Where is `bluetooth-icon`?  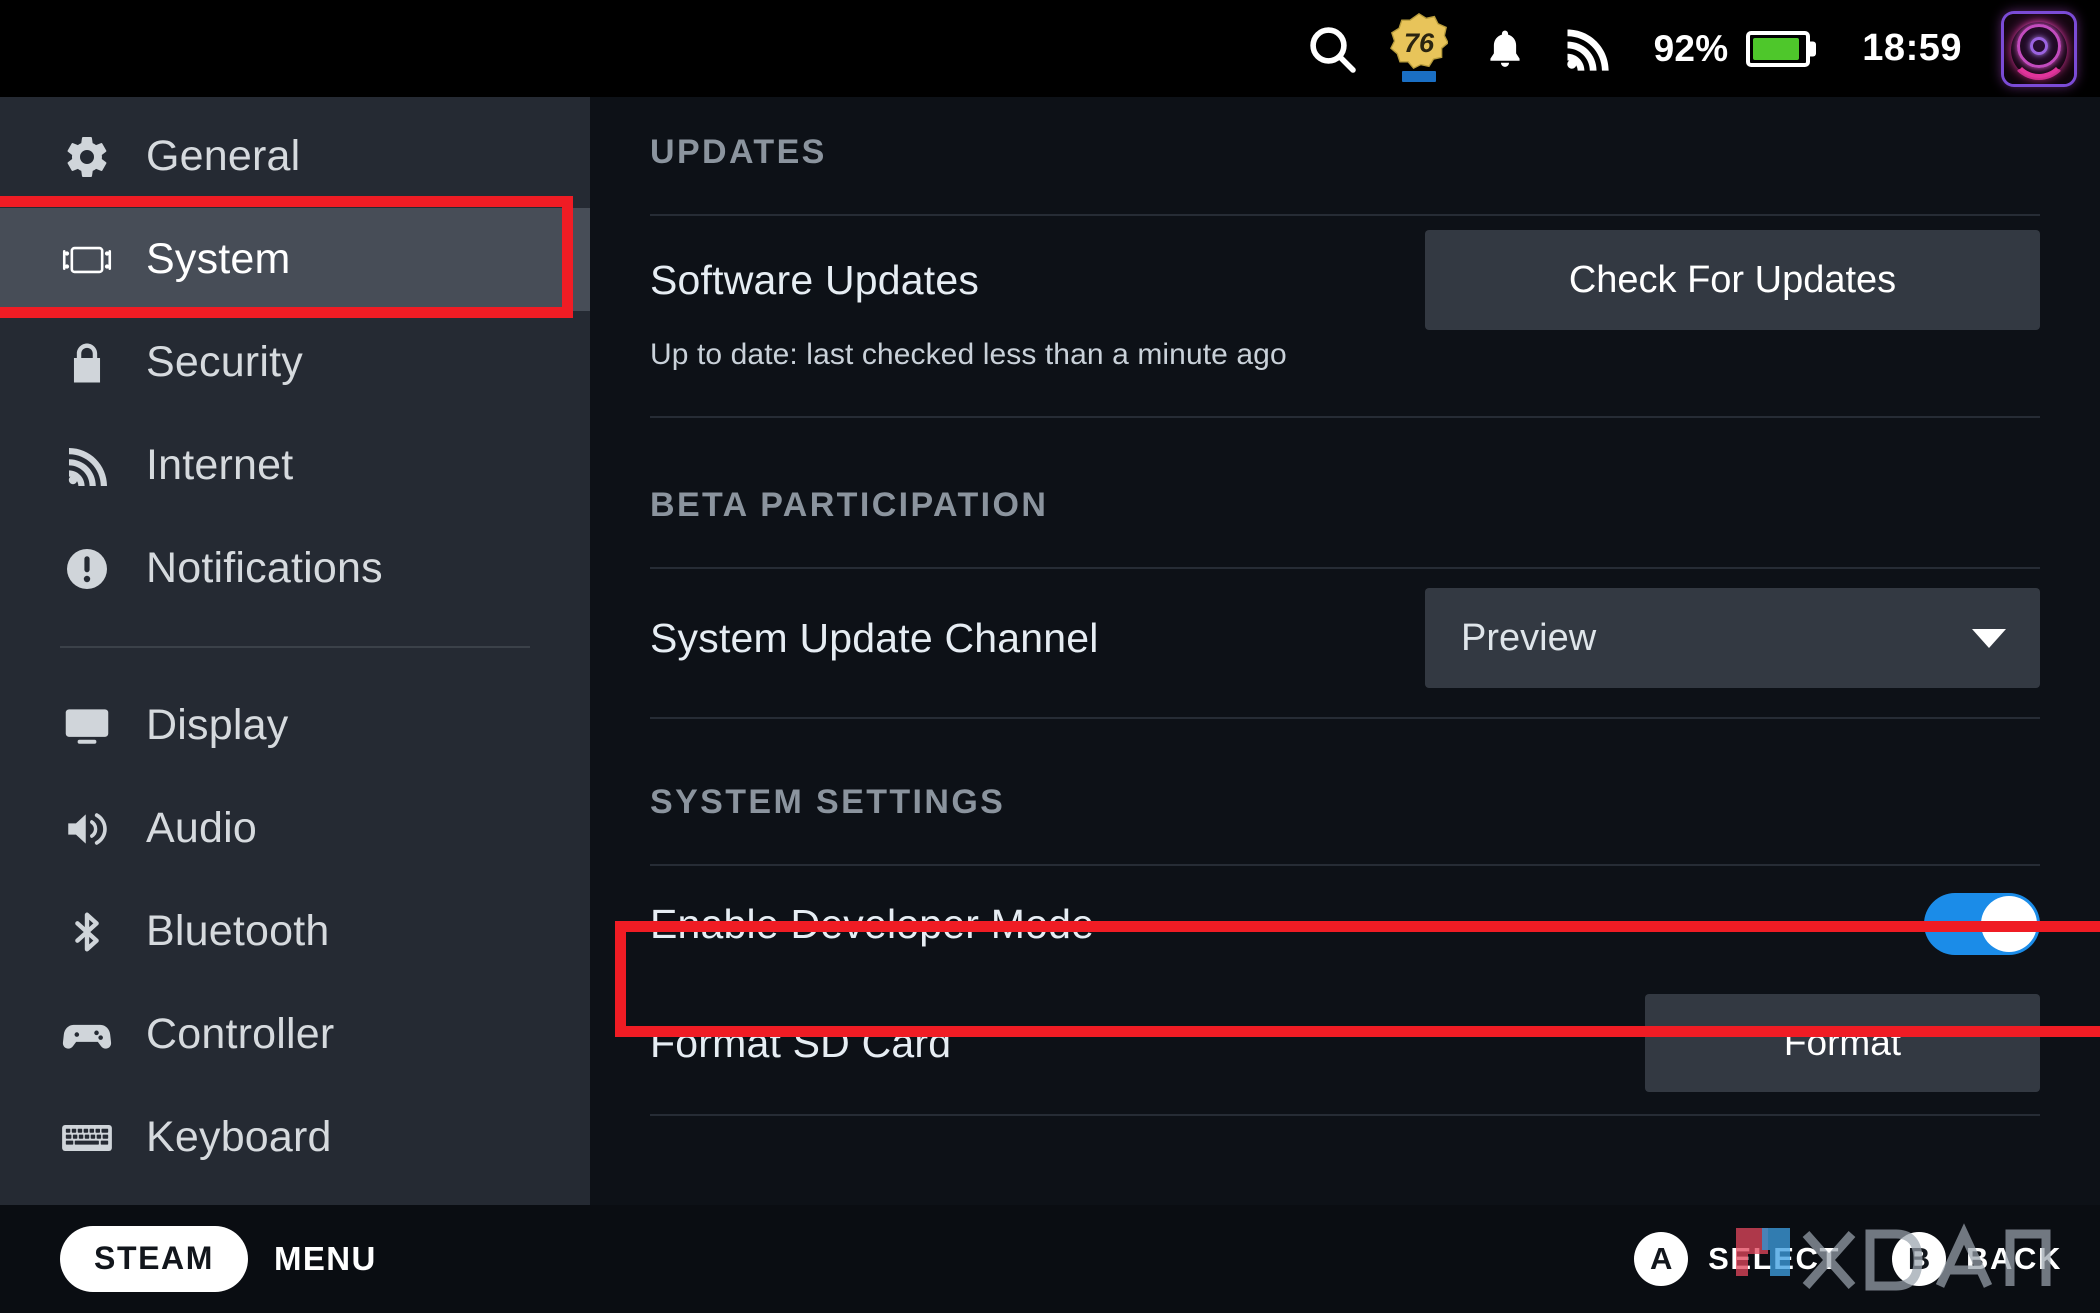 bluetooth-icon is located at coordinates (87, 932).